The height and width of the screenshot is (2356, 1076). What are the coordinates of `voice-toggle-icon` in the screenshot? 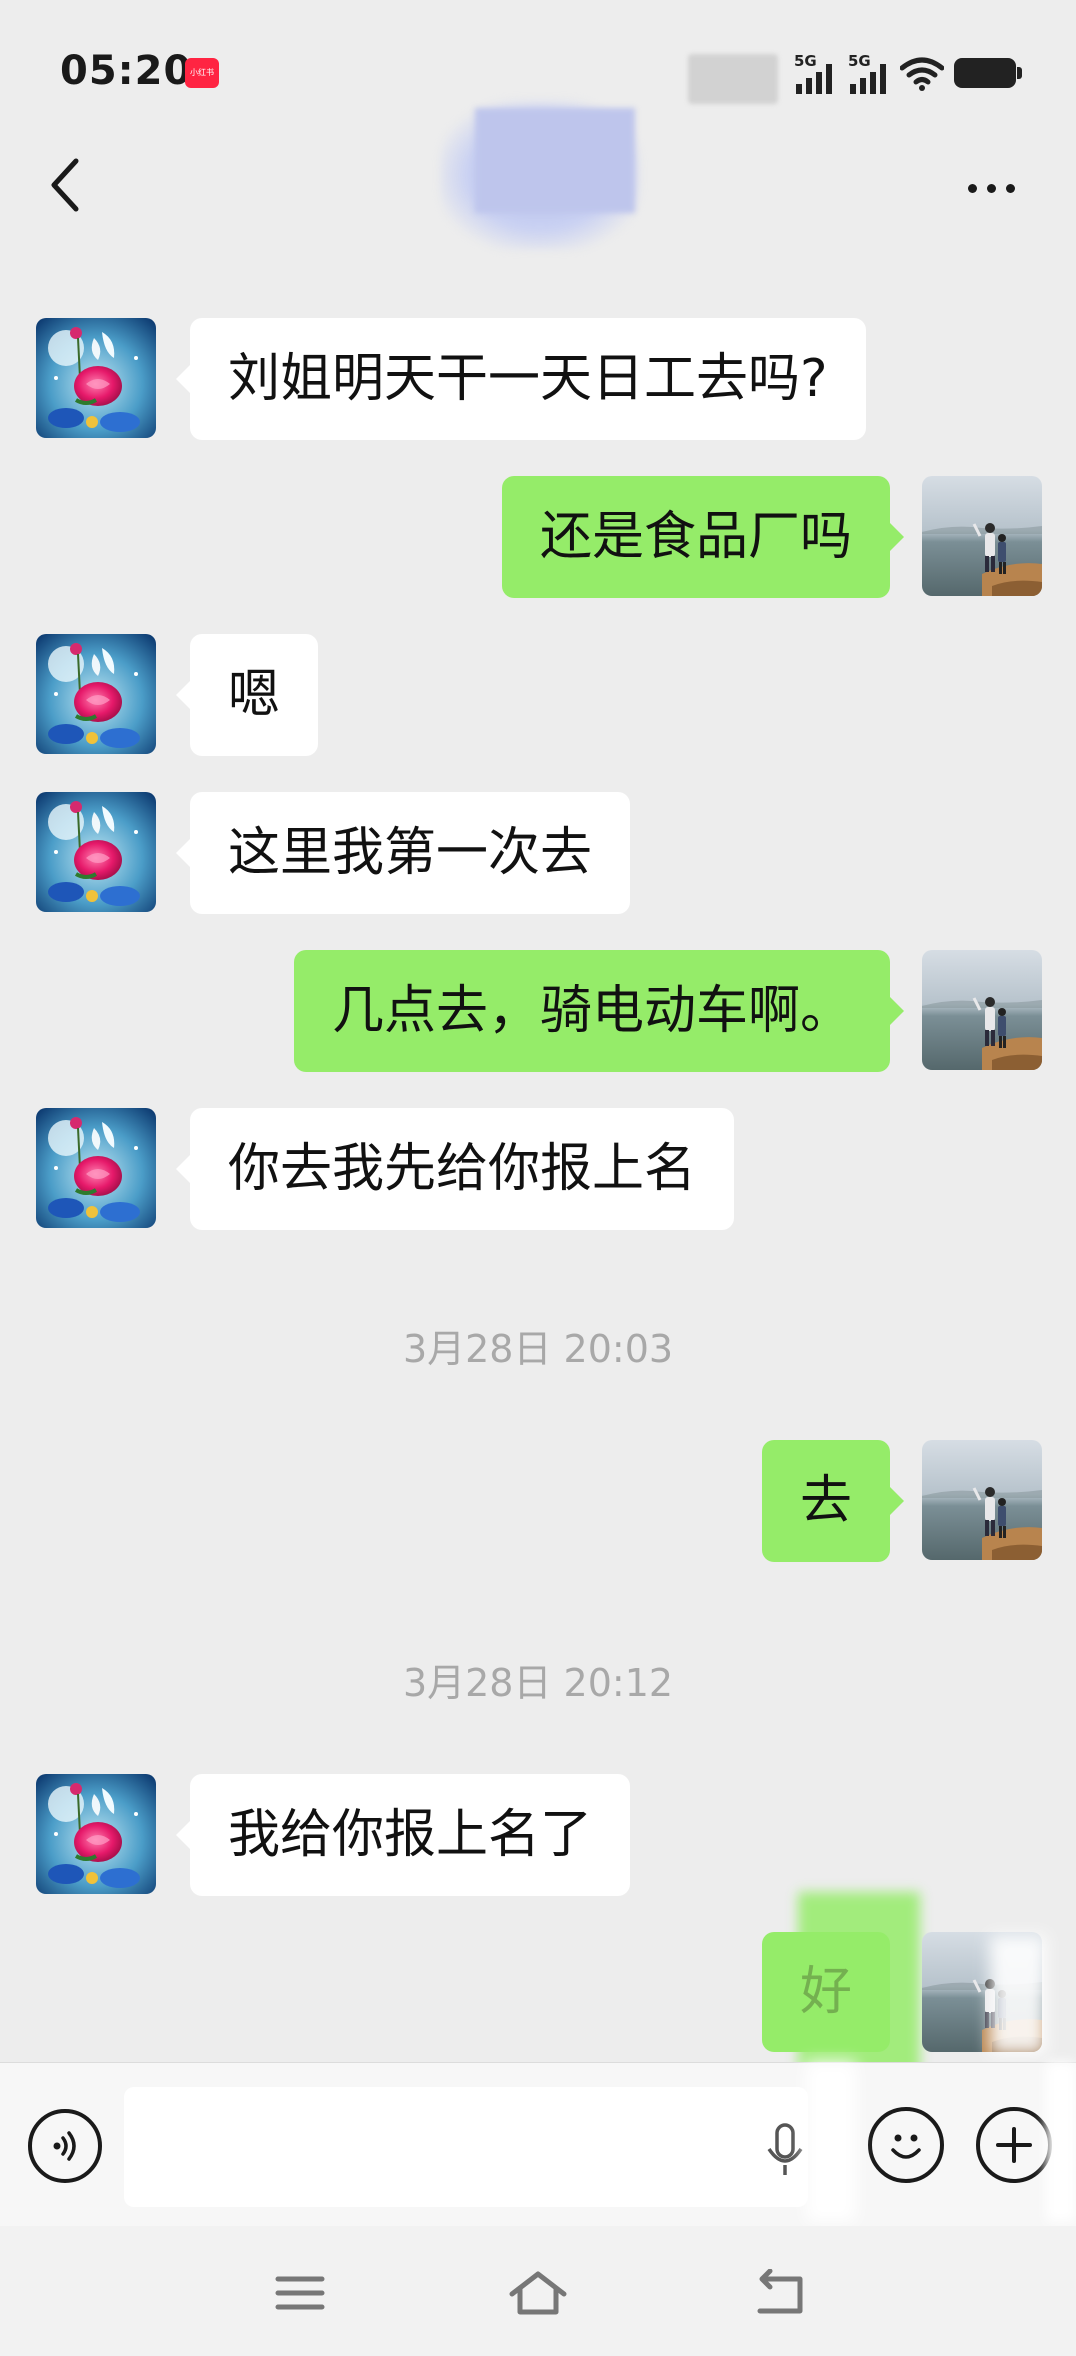 It's located at (64, 2146).